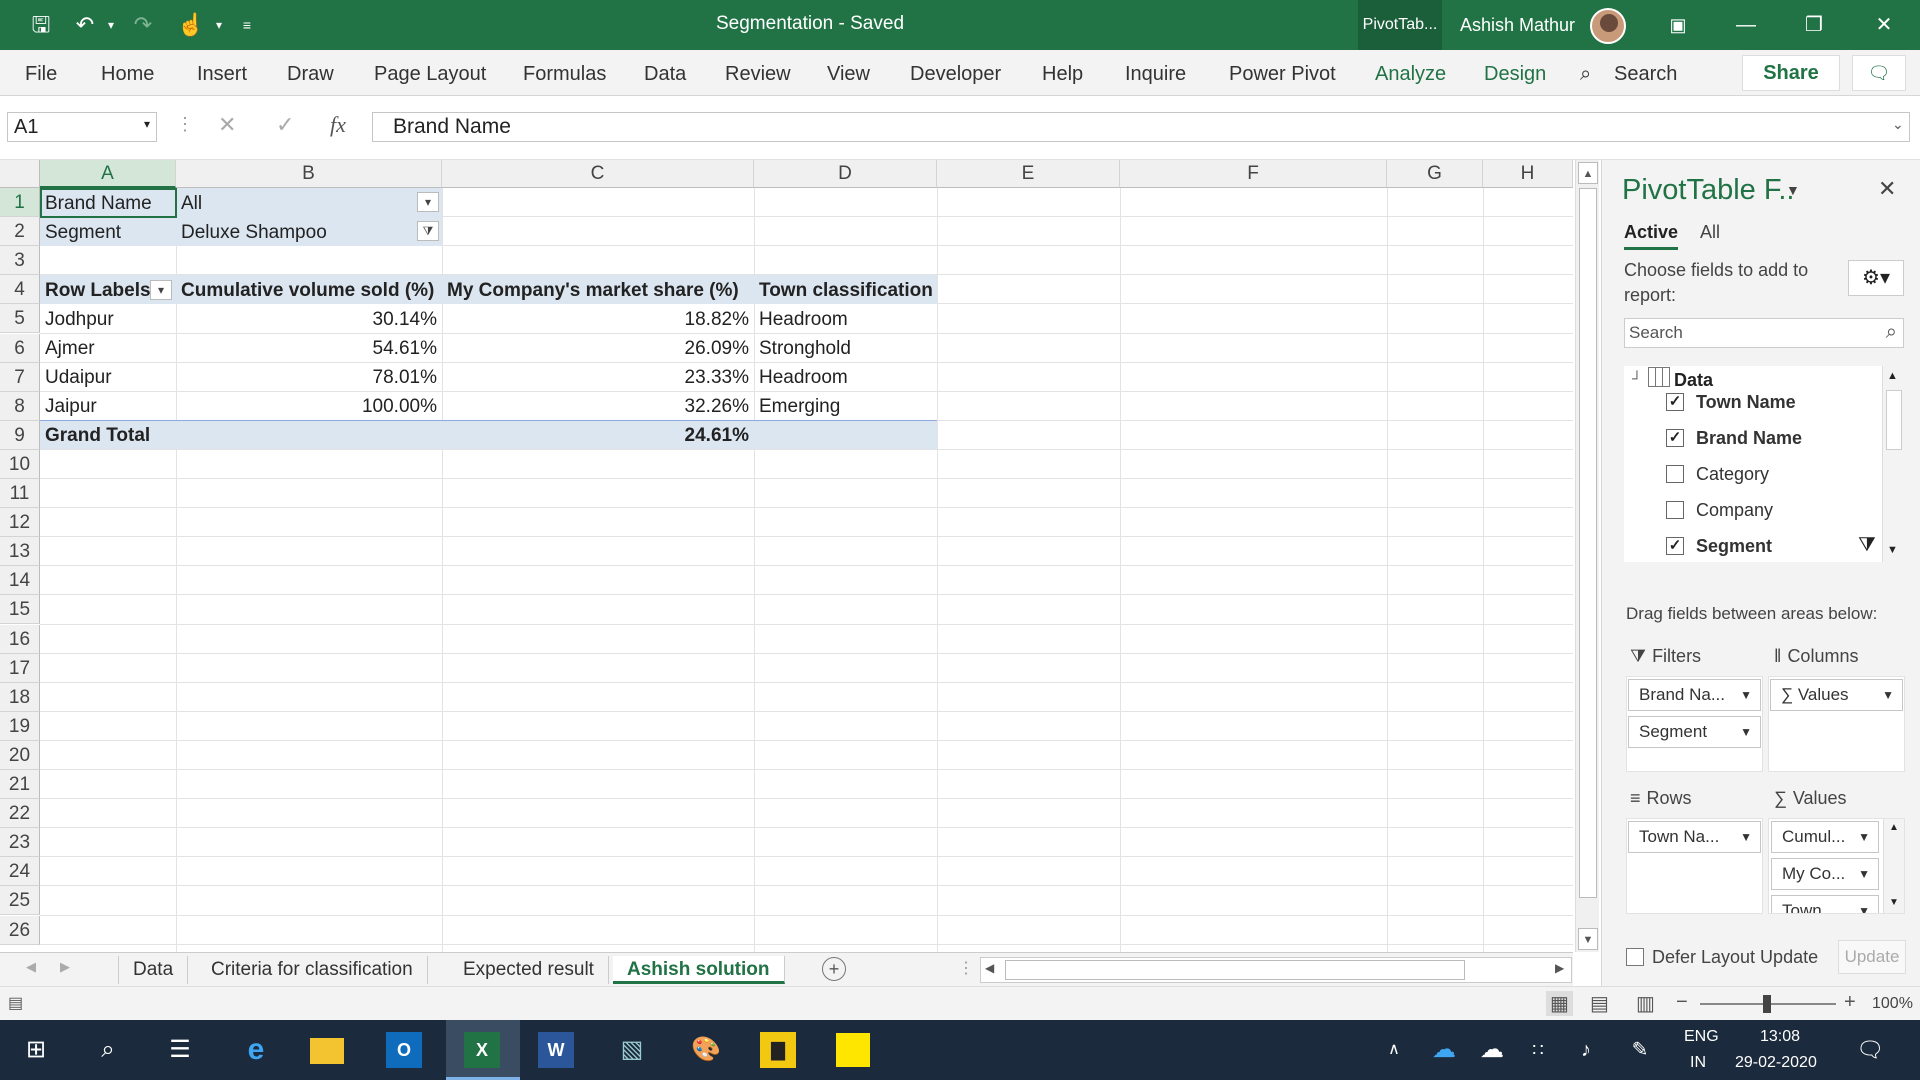  I want to click on row-header: 25, so click(20, 901).